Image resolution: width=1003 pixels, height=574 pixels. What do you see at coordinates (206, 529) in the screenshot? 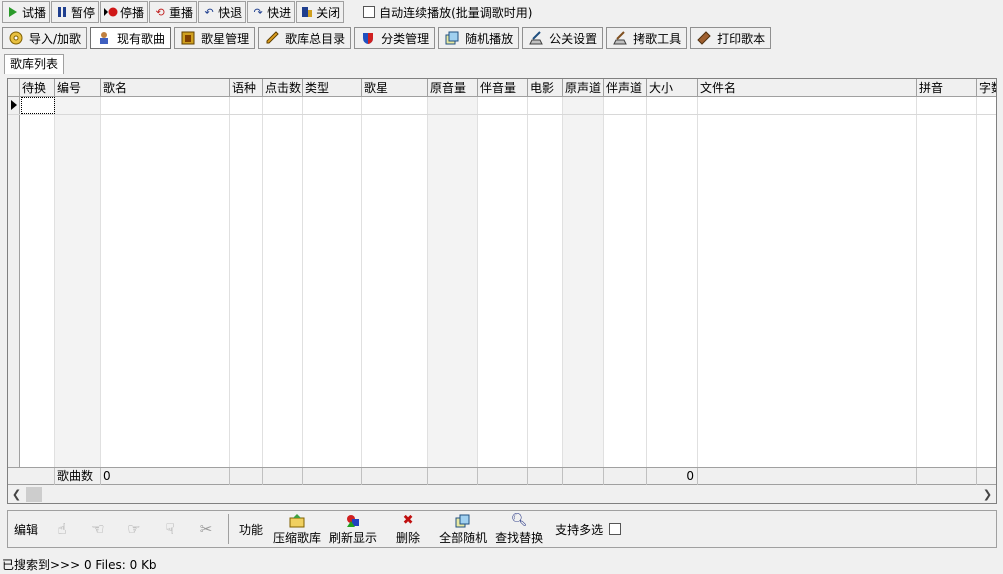
I see `cut-icon: ✂` at bounding box center [206, 529].